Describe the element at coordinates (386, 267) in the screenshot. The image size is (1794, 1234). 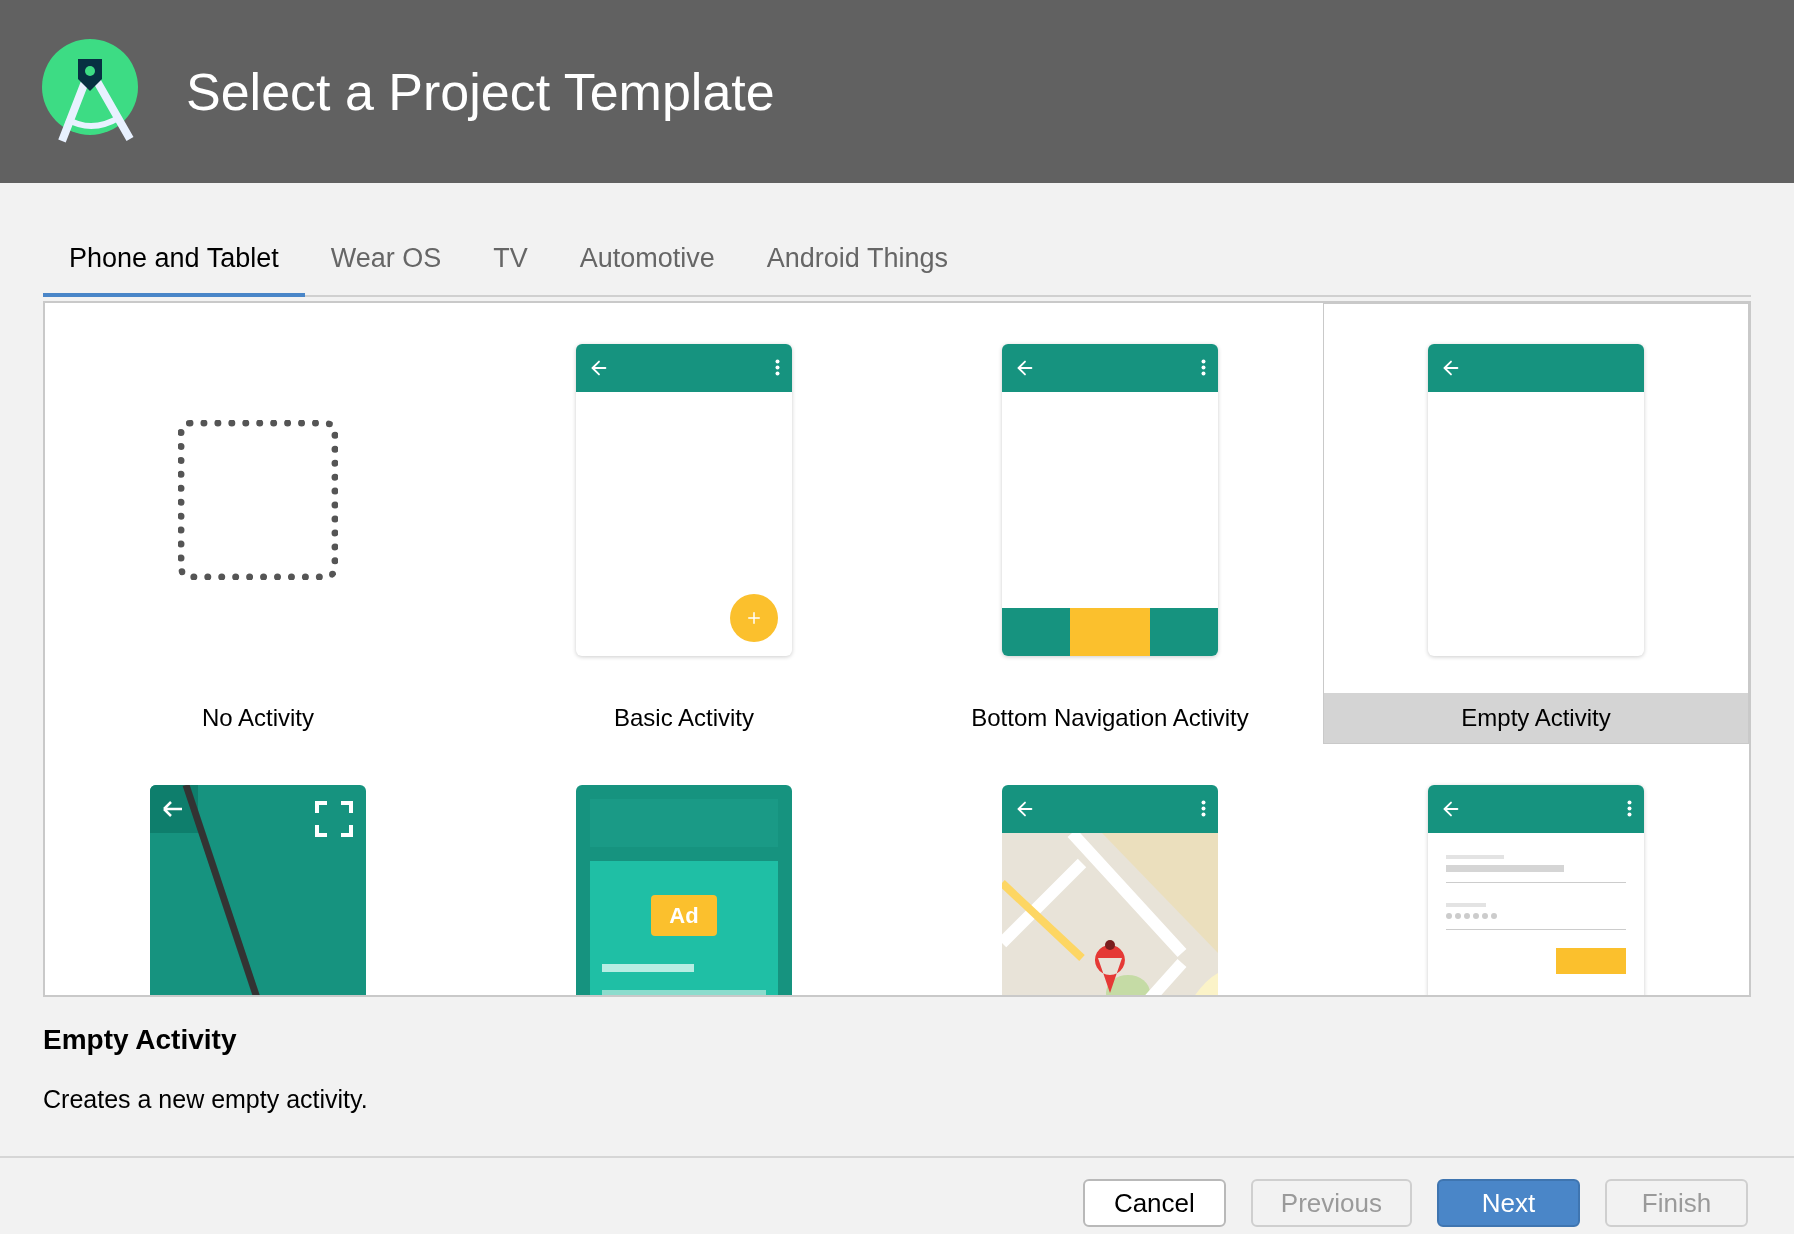
I see `tab: Wear OS` at that location.